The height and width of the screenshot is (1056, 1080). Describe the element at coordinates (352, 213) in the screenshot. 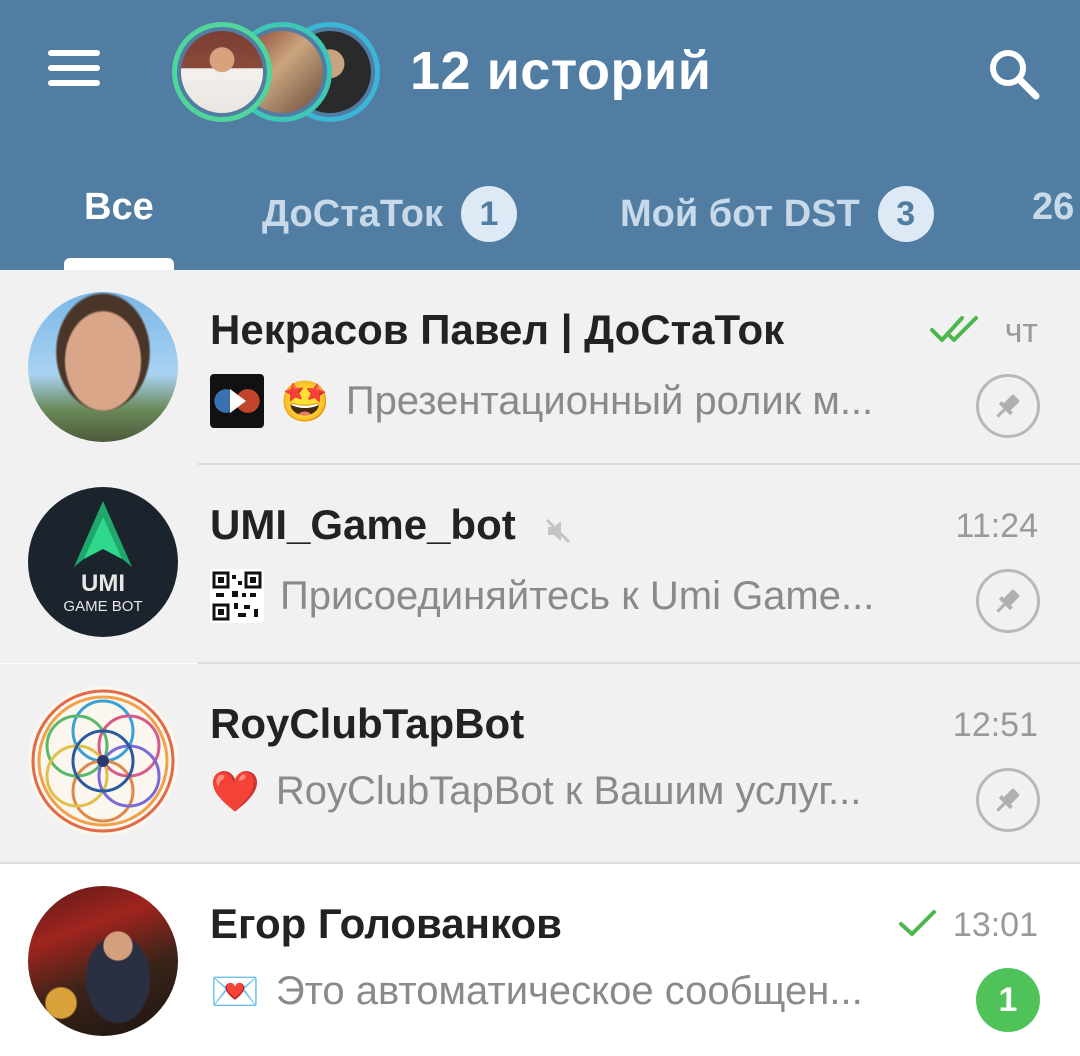

I see `tab-label: ДоСтаТок` at that location.